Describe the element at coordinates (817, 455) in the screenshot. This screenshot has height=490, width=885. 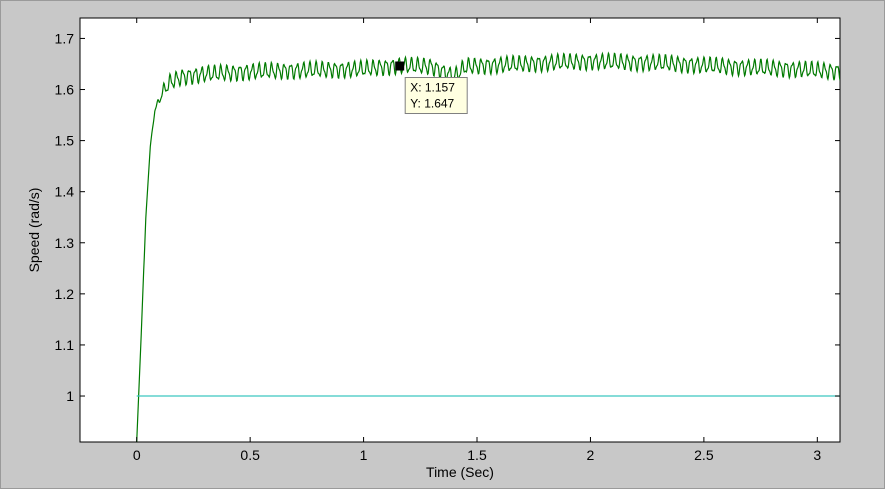
I see `x-tick-label: 3` at that location.